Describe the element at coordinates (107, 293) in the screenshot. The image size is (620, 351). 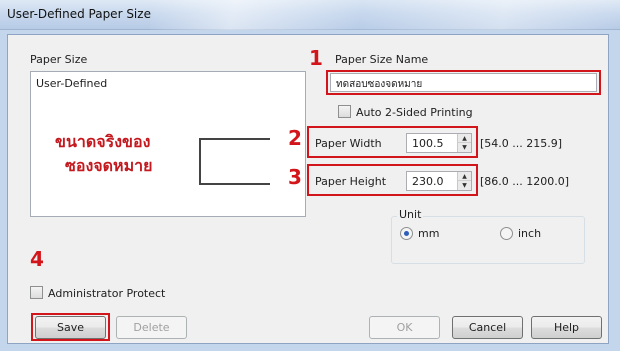
I see `admin-protect-label: Administrator Protect` at that location.